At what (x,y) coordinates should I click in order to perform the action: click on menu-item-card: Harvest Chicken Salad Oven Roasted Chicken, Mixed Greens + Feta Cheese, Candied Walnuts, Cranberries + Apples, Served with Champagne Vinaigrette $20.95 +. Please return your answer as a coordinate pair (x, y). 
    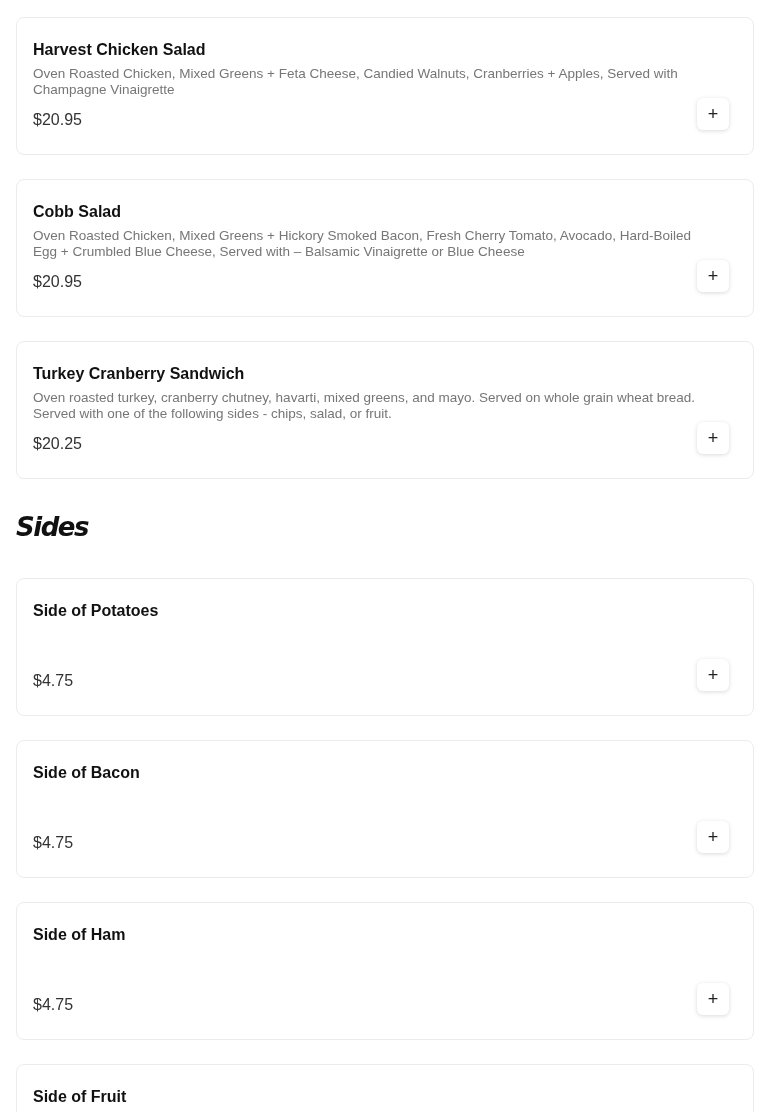
    Looking at the image, I should click on (385, 86).